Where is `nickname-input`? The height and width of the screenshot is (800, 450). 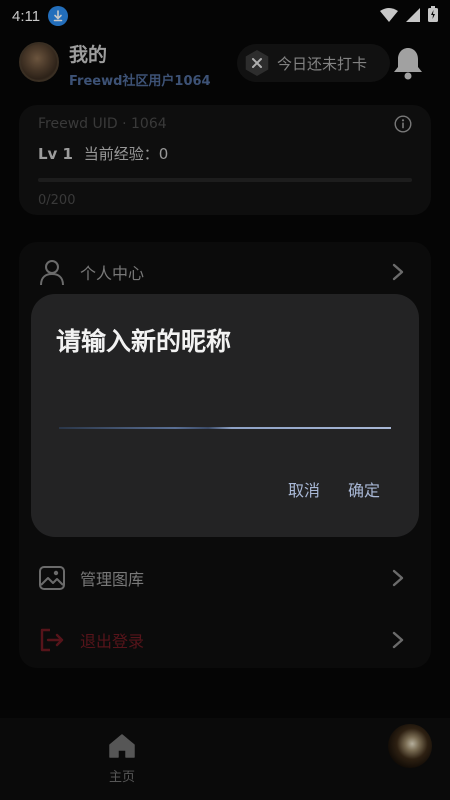 nickname-input is located at coordinates (225, 410).